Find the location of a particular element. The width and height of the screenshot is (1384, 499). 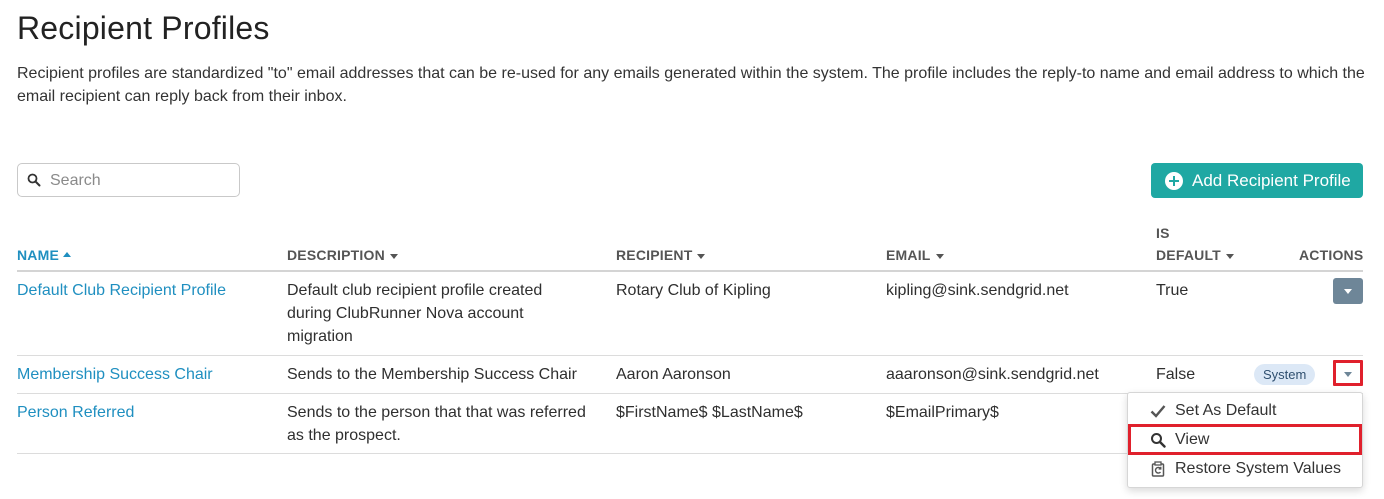

column-header-recipient-label: RECIPIENT is located at coordinates (654, 255).